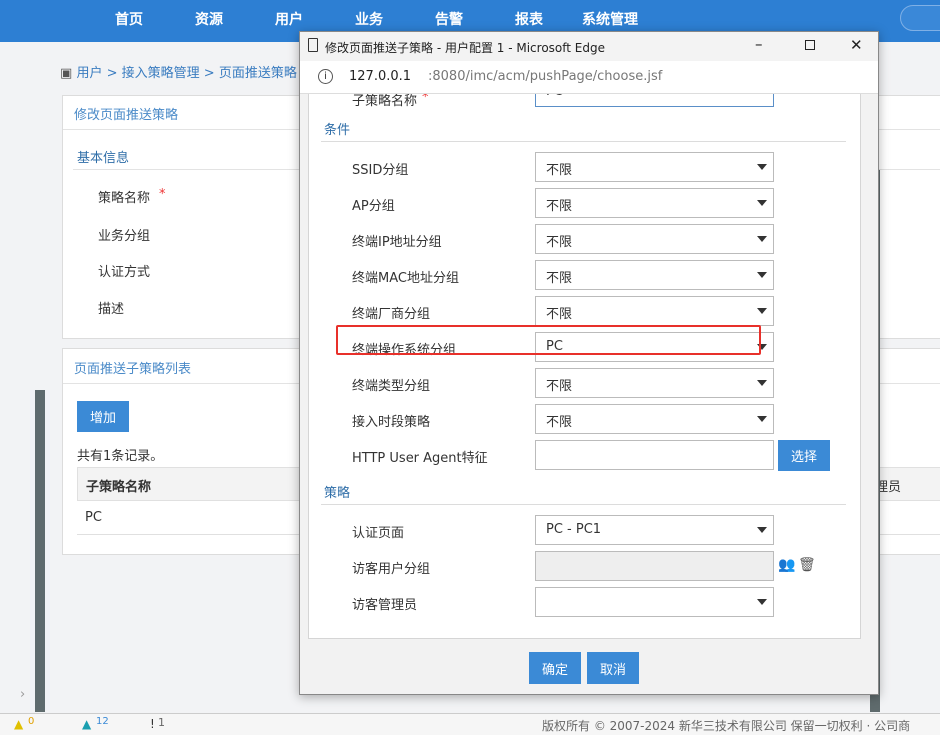 The height and width of the screenshot is (735, 940). Describe the element at coordinates (133, 369) in the screenshot. I see `list-title: 页面推送子策略列表` at that location.